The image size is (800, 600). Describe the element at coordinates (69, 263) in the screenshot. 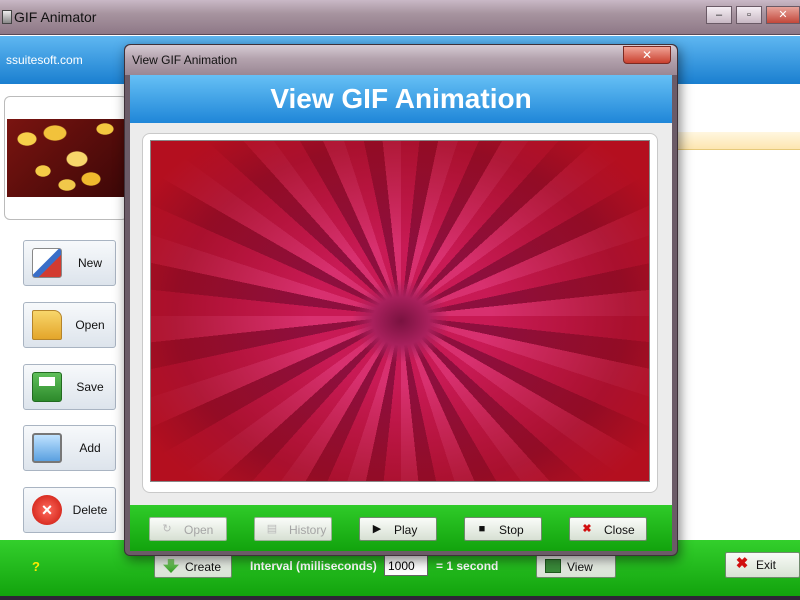

I see `new-button: New` at that location.